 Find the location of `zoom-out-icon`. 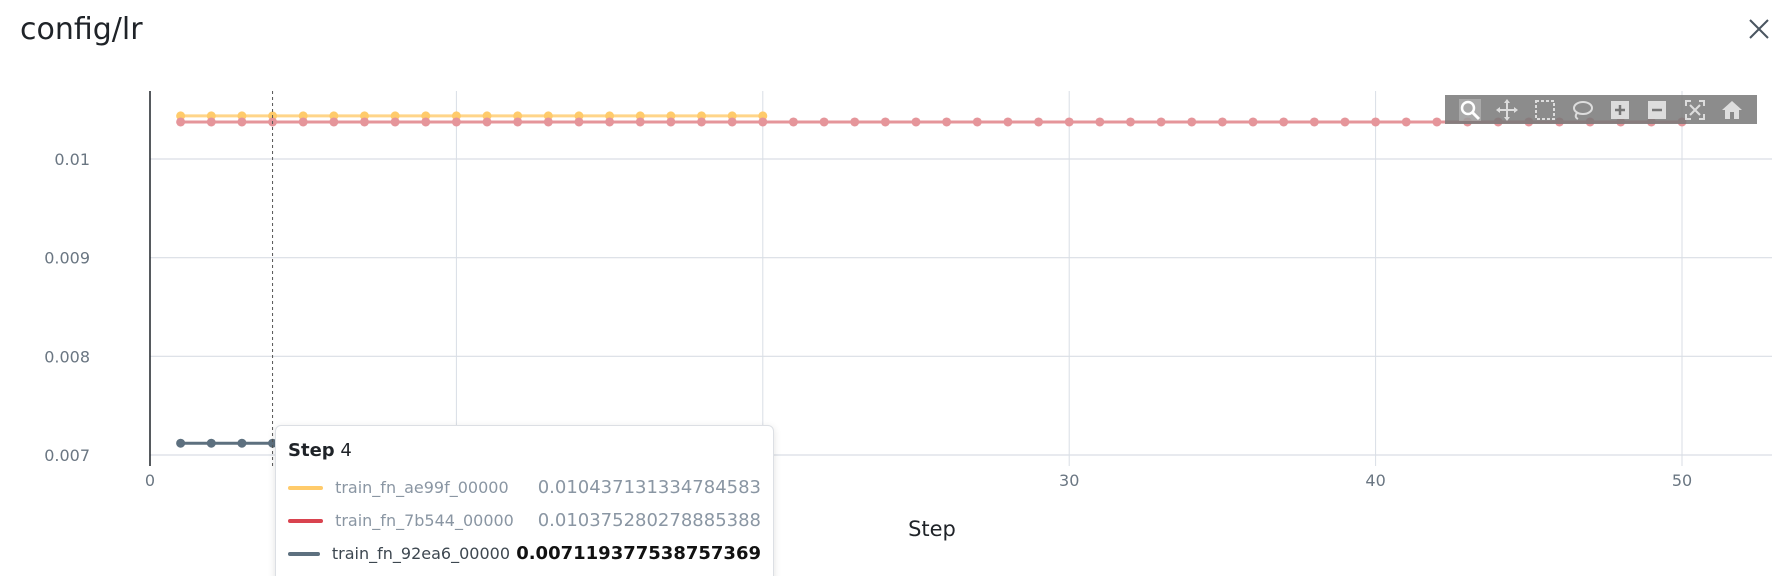

zoom-out-icon is located at coordinates (1657, 109).